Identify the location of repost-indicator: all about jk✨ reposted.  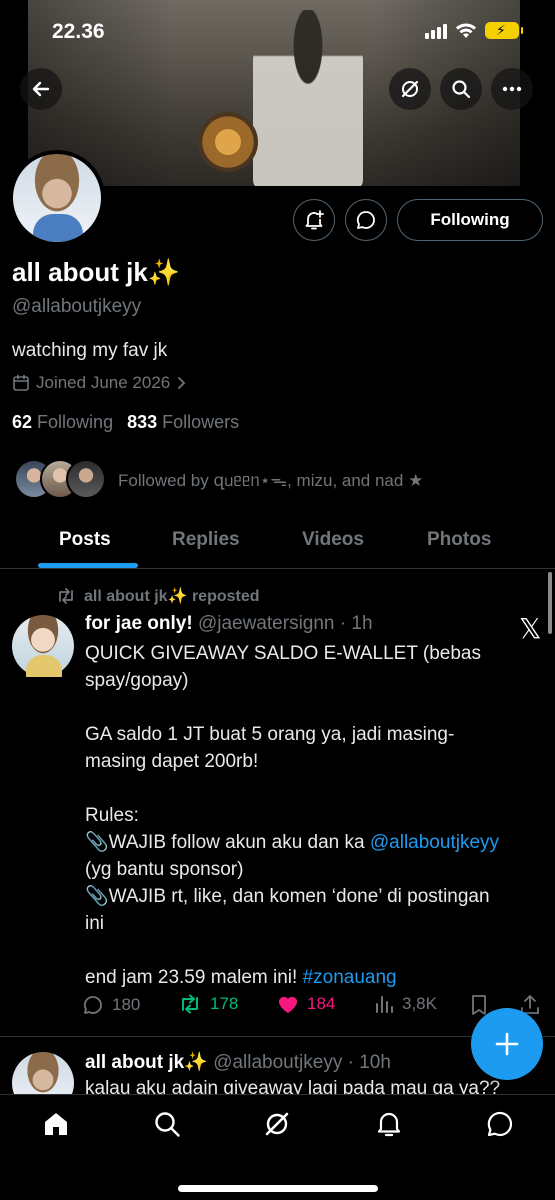
(158, 596).